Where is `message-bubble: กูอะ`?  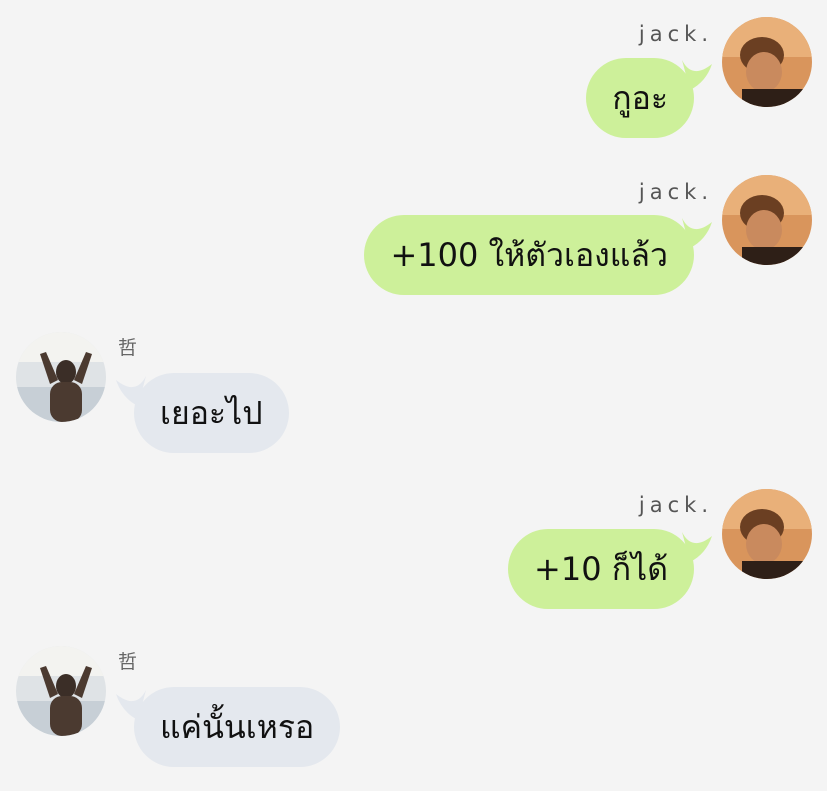
message-bubble: กูอะ is located at coordinates (640, 98).